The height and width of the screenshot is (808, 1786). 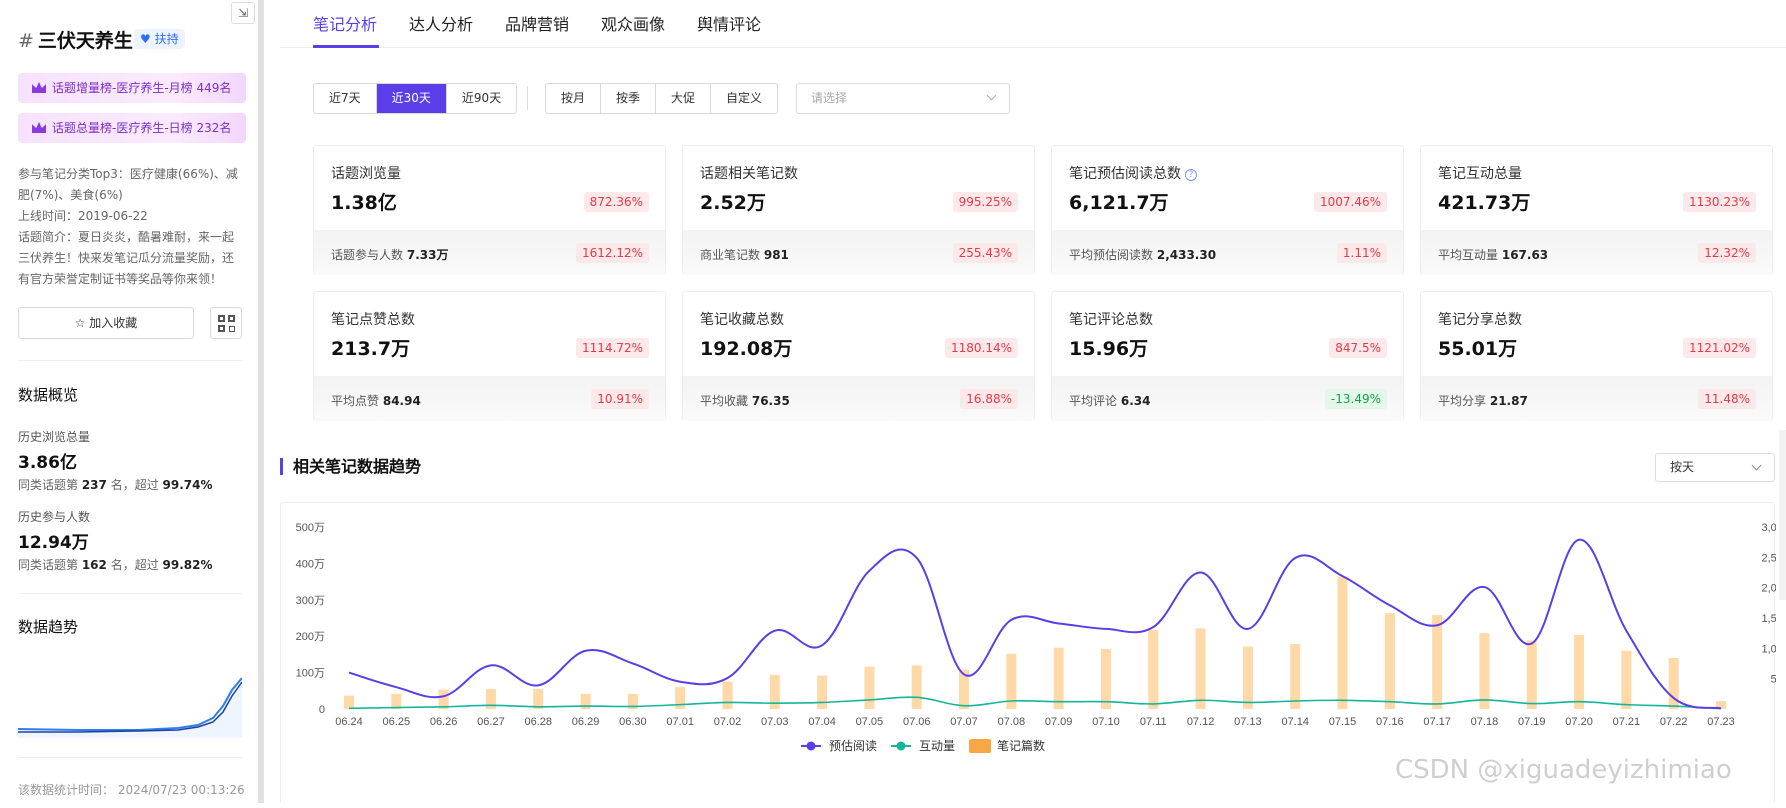 What do you see at coordinates (1768, 649) in the screenshot?
I see `y-right-tick-label: 1,000` at bounding box center [1768, 649].